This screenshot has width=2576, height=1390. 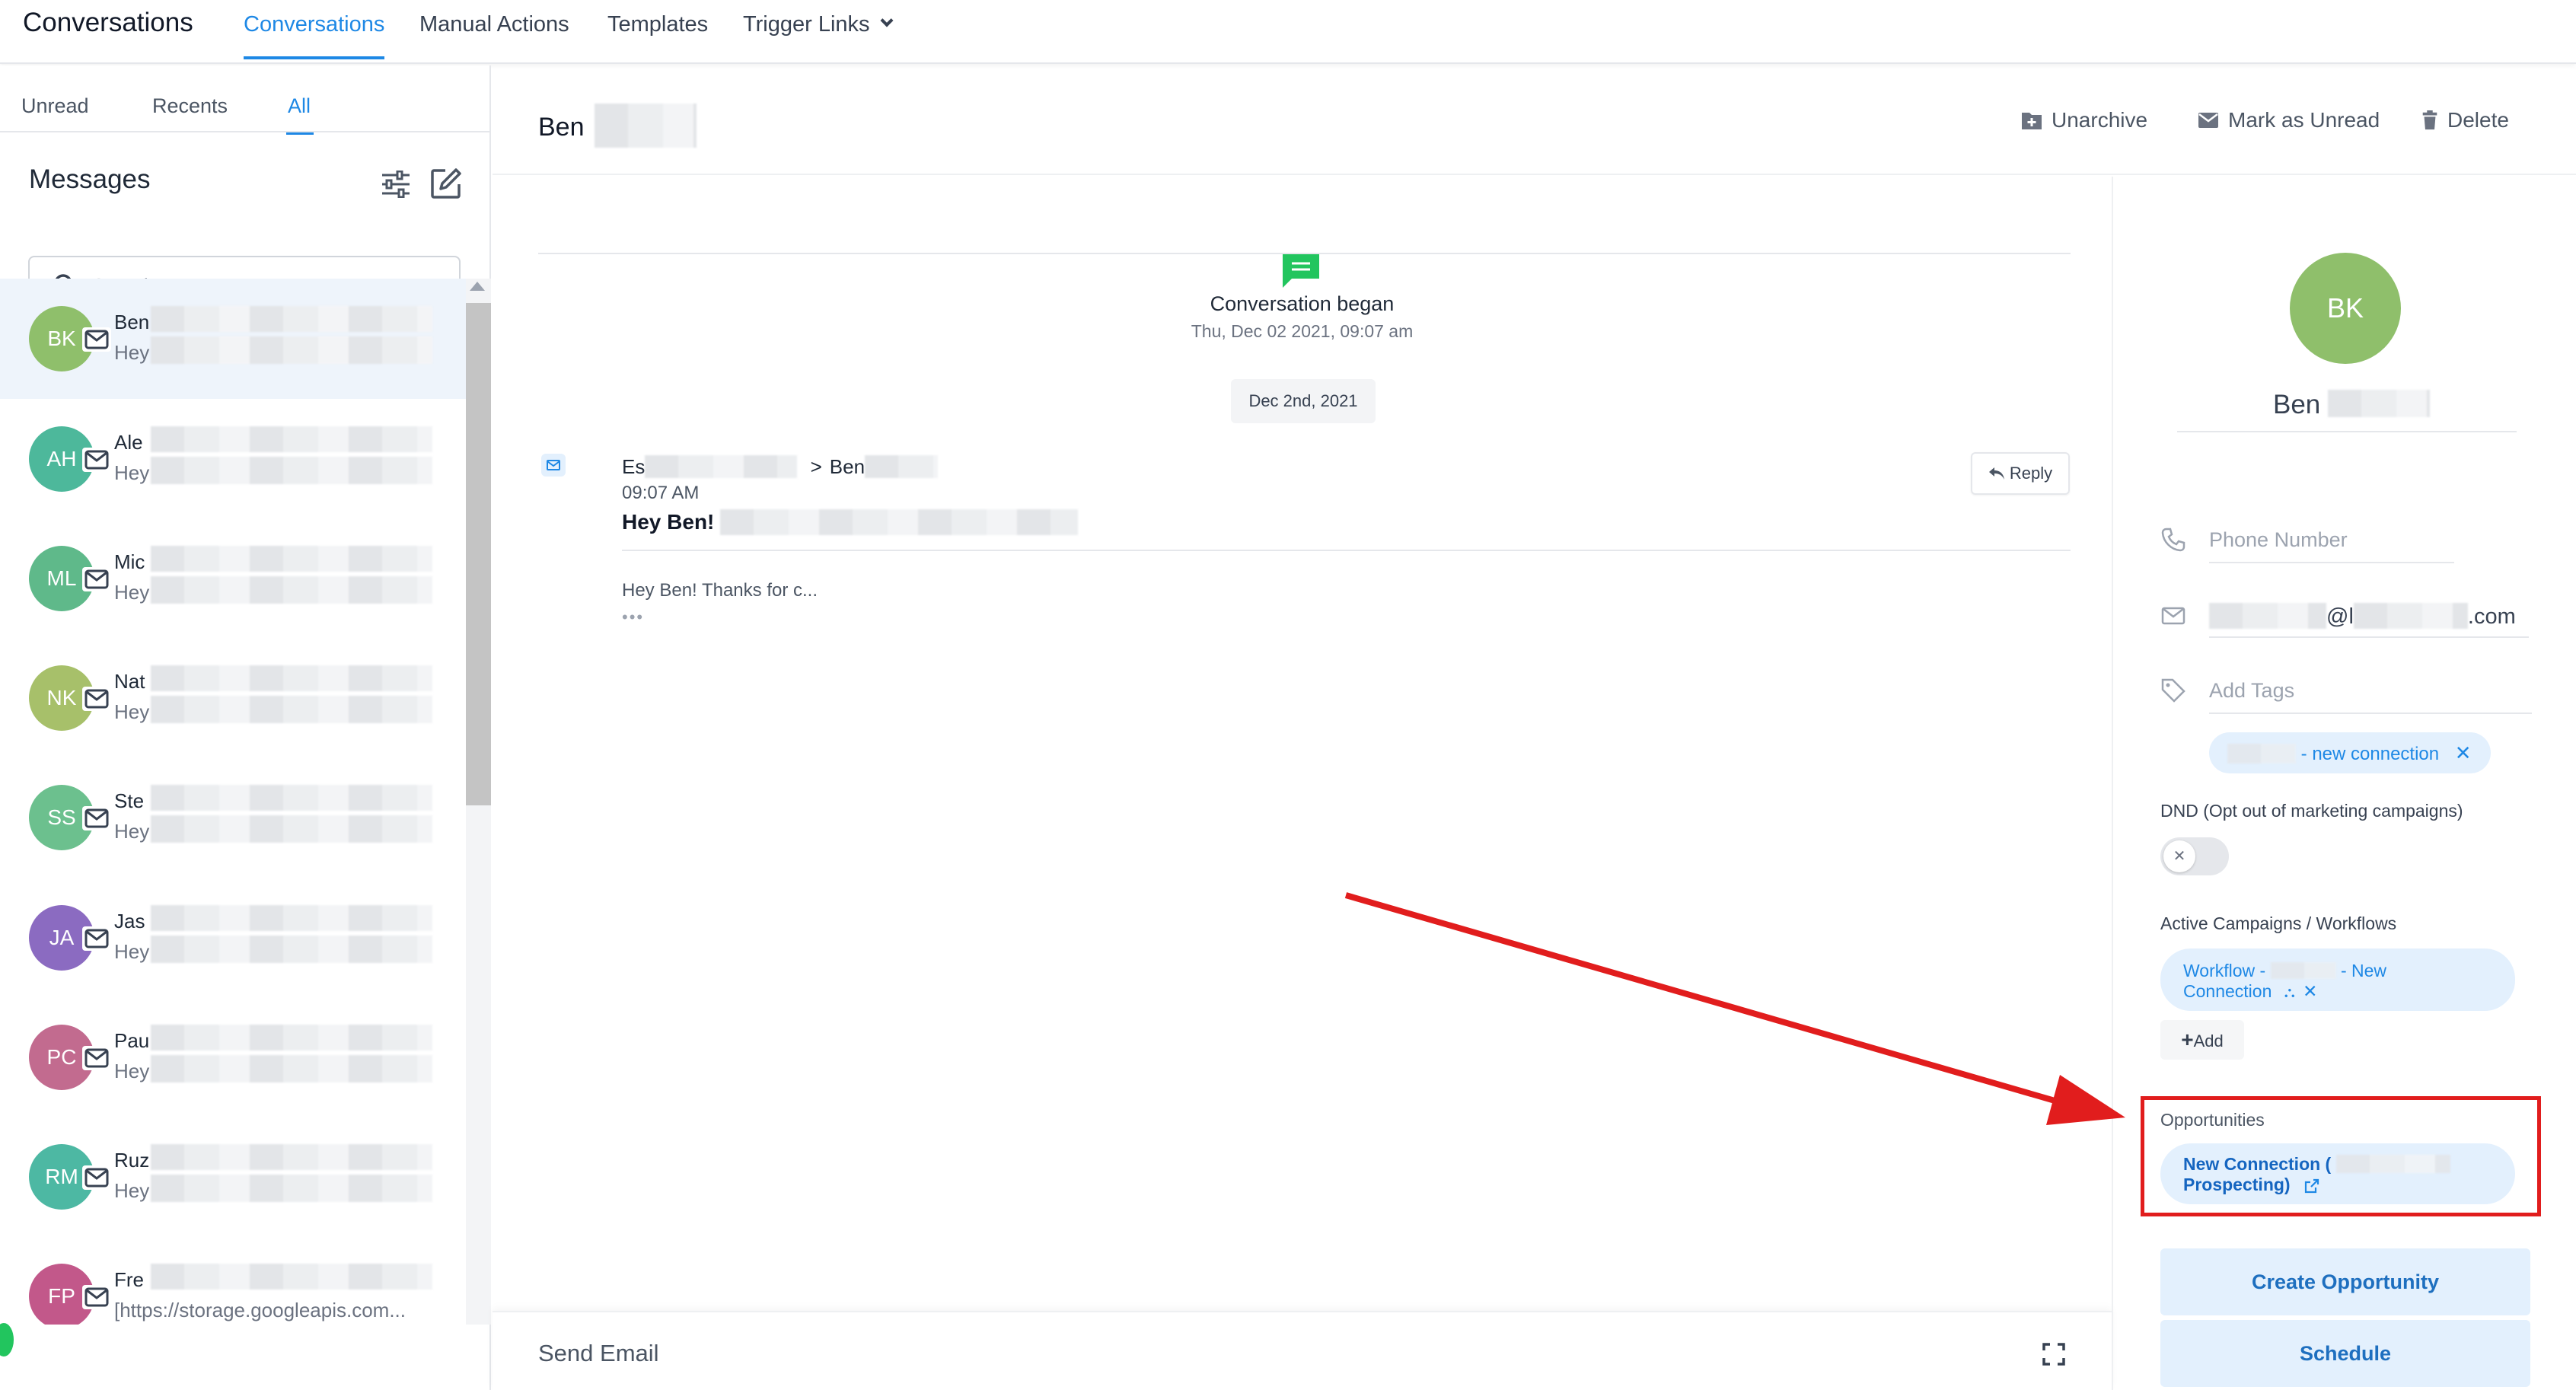 What do you see at coordinates (1303, 401) in the screenshot?
I see `date-separator: Dec 2nd, 2021` at bounding box center [1303, 401].